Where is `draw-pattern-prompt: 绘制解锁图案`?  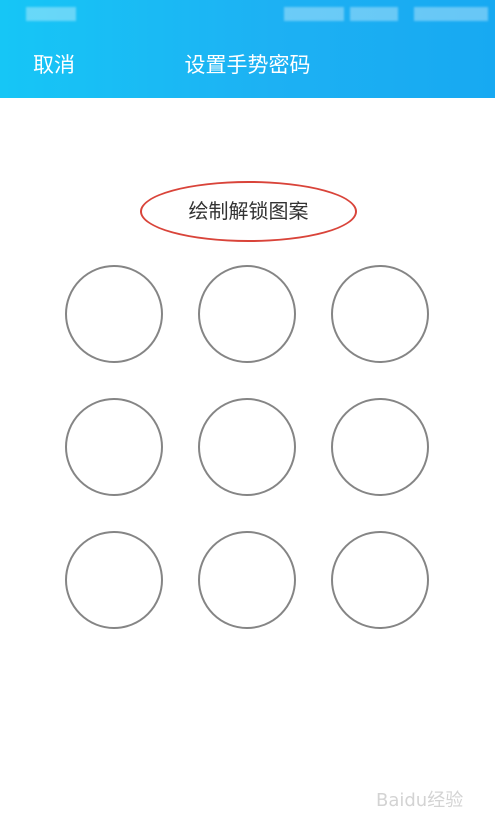 draw-pattern-prompt: 绘制解锁图案 is located at coordinates (248, 211).